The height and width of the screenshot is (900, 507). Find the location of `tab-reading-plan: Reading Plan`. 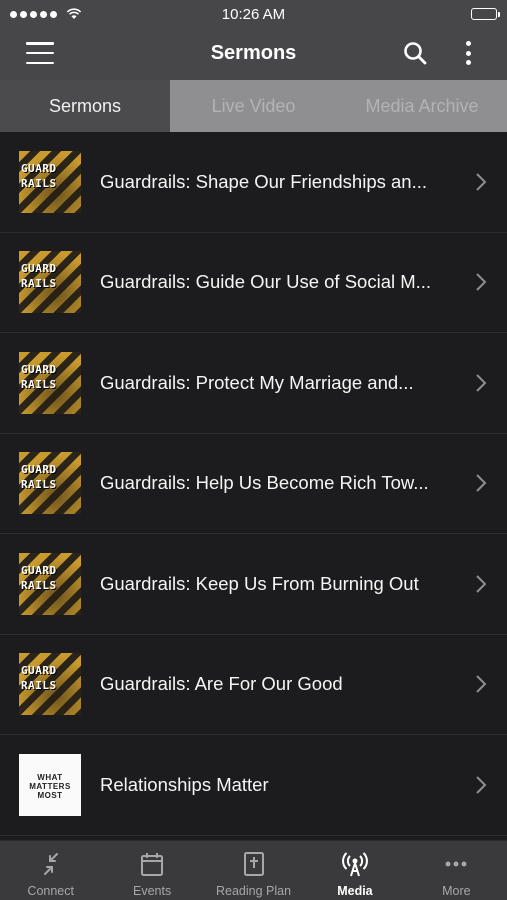

tab-reading-plan: Reading Plan is located at coordinates (253, 870).